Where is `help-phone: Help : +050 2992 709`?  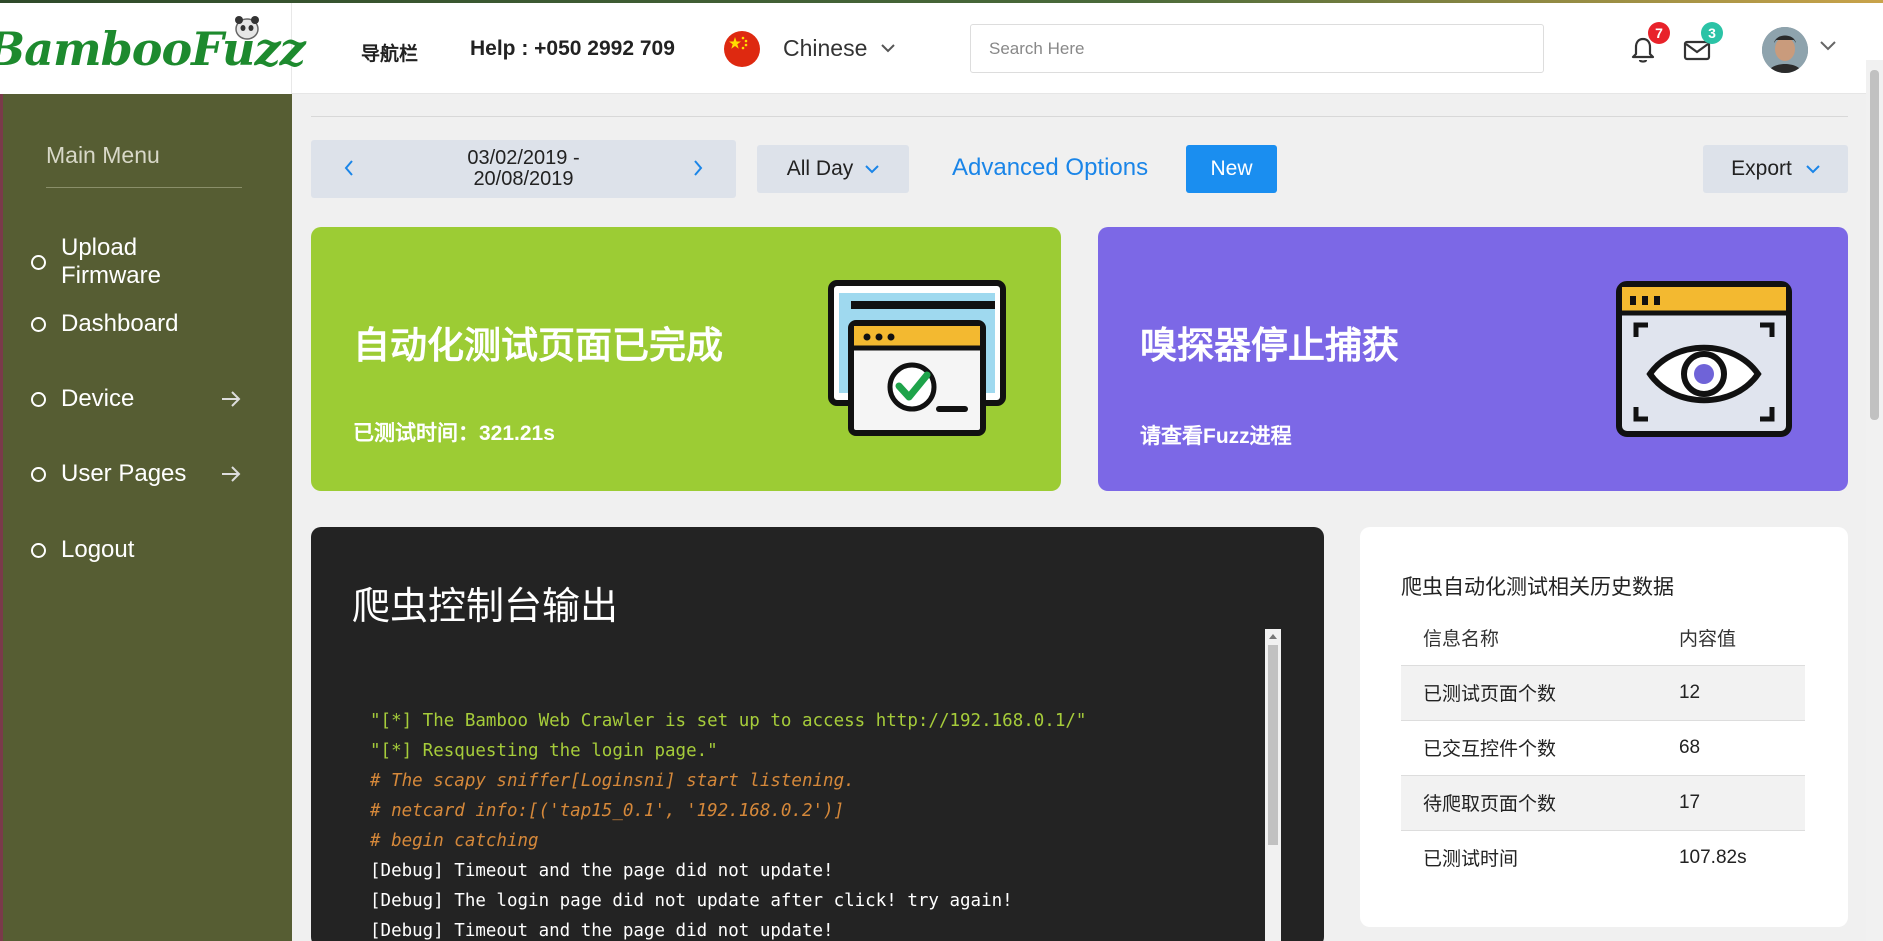 help-phone: Help : +050 2992 709 is located at coordinates (572, 48).